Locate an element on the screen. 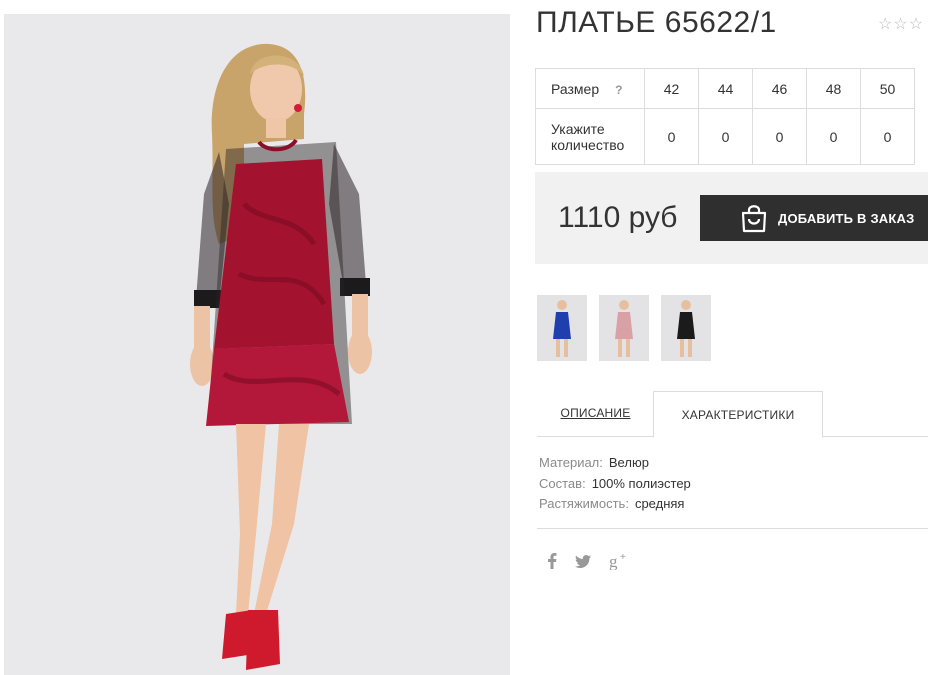  add-to-order-button: ДОБАВИТЬ В ЗАКАЗ is located at coordinates (814, 218).